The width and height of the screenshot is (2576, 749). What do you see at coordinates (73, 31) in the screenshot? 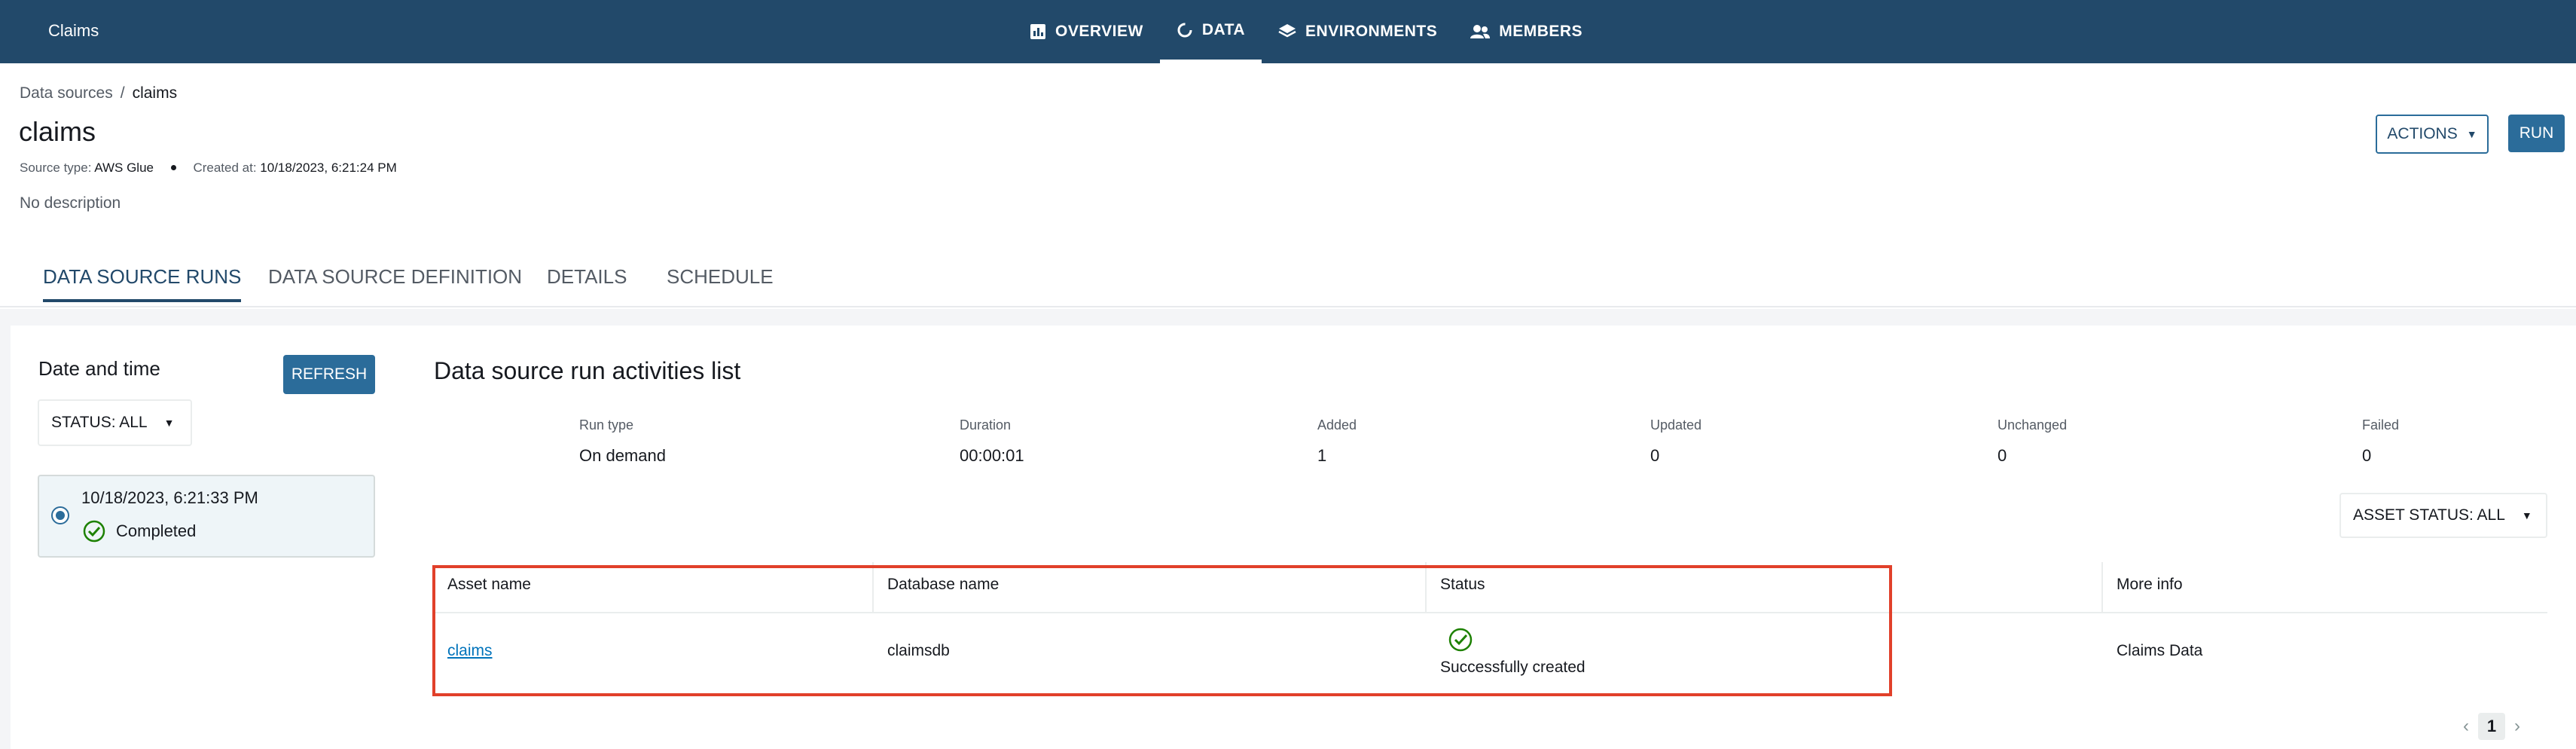
I see `app-title: Claims` at bounding box center [73, 31].